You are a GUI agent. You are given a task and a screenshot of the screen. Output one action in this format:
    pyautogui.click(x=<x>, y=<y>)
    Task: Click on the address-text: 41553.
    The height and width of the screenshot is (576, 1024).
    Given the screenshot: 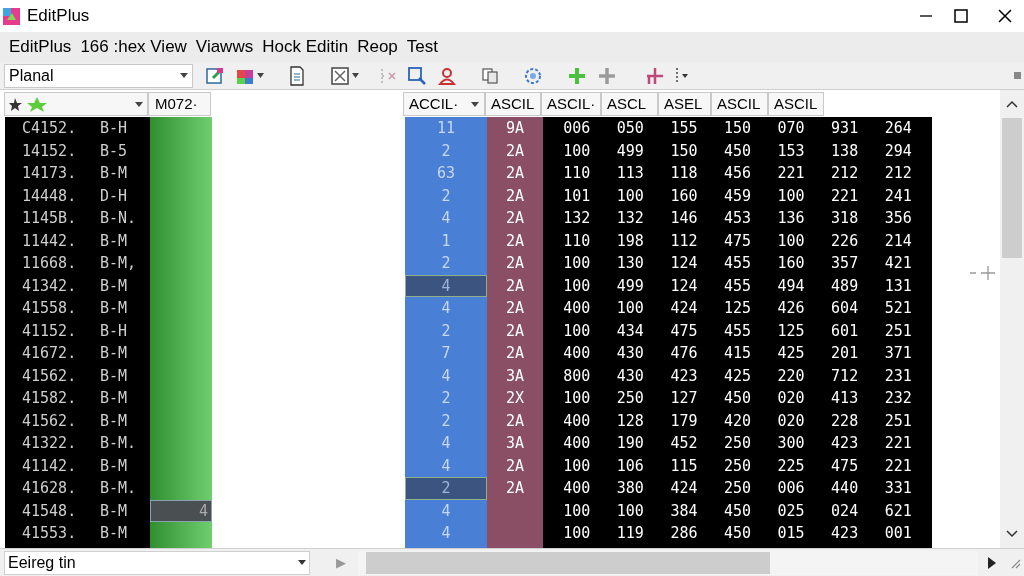 What is the action you would take?
    pyautogui.click(x=50, y=533)
    